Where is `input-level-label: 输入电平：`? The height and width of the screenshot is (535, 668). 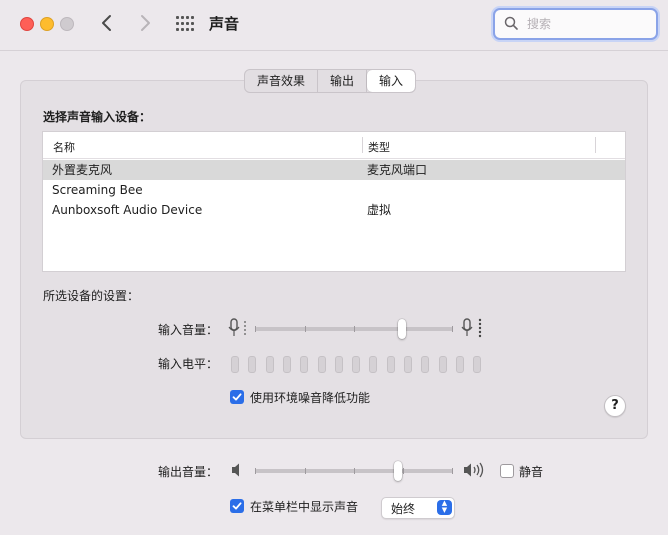 input-level-label: 输入电平： is located at coordinates (188, 364).